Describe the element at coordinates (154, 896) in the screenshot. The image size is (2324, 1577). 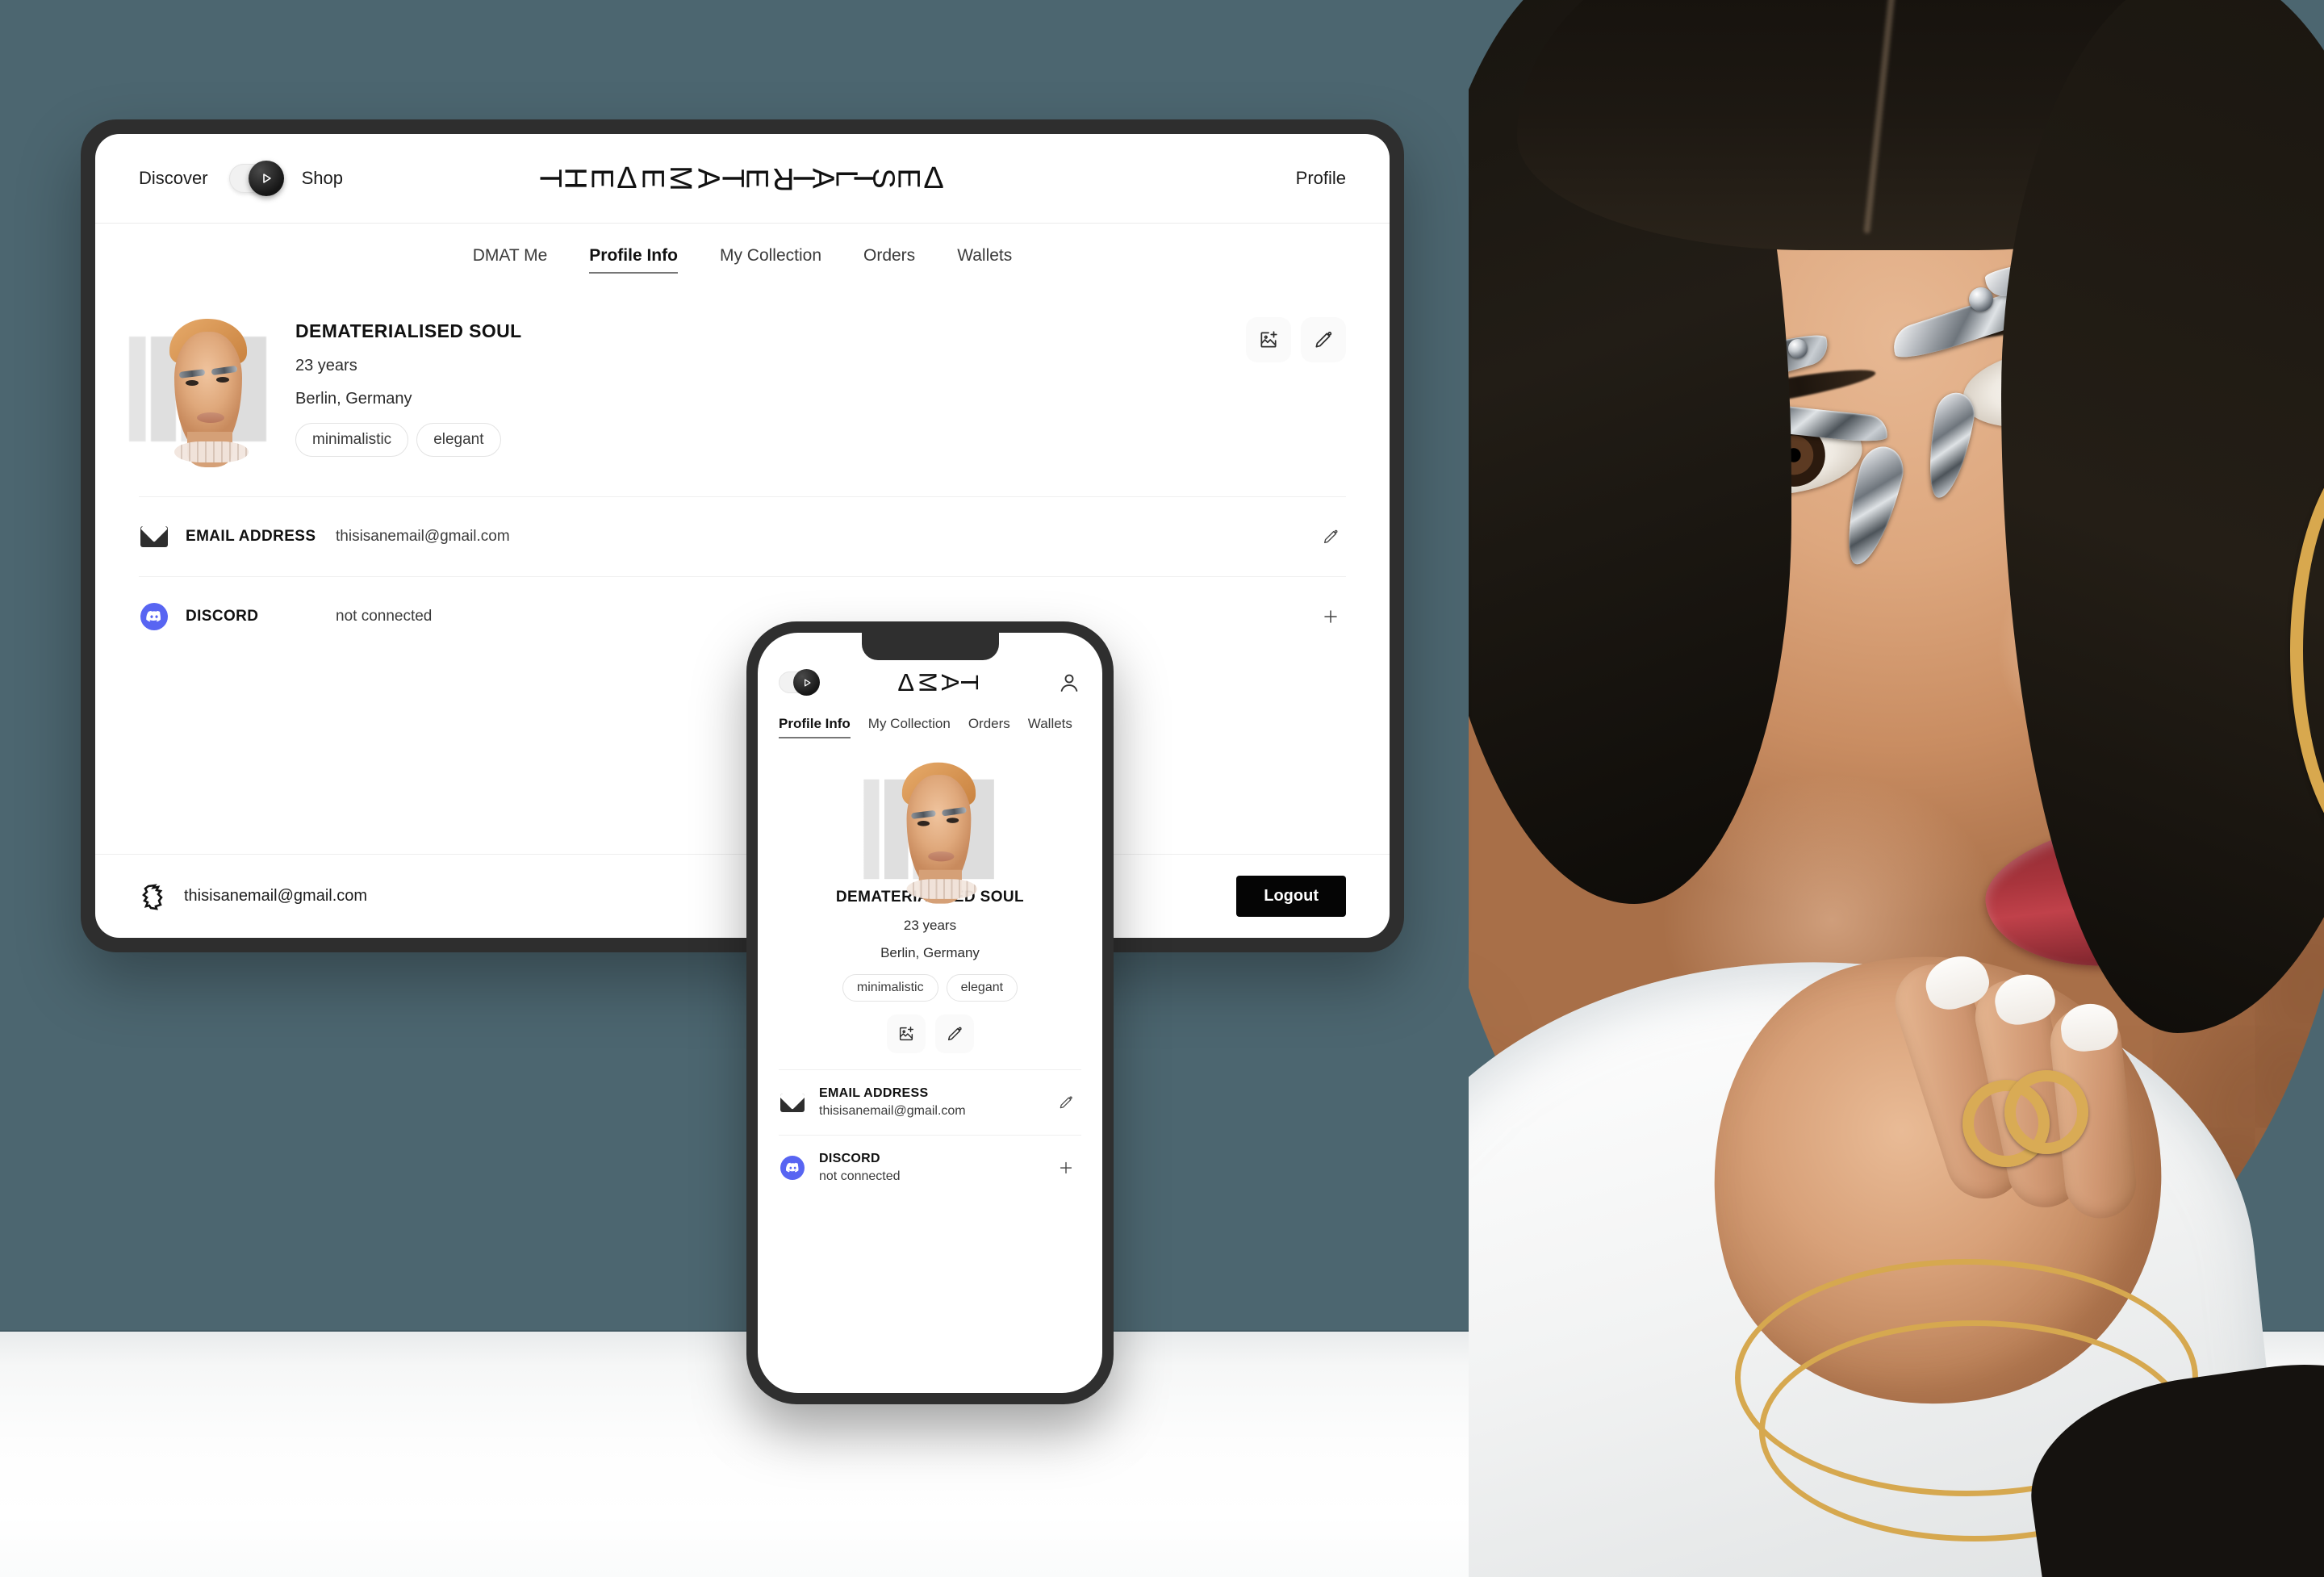
I see `glitch-avatar-icon` at that location.